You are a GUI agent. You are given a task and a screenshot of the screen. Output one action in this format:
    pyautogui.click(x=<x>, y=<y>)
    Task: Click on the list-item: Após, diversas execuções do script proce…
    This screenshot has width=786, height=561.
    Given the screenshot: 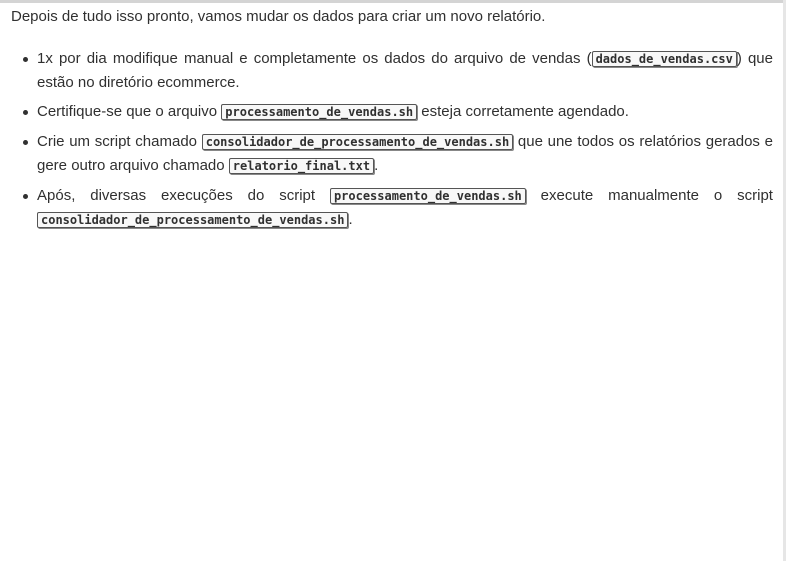 What is the action you would take?
    pyautogui.click(x=392, y=208)
    